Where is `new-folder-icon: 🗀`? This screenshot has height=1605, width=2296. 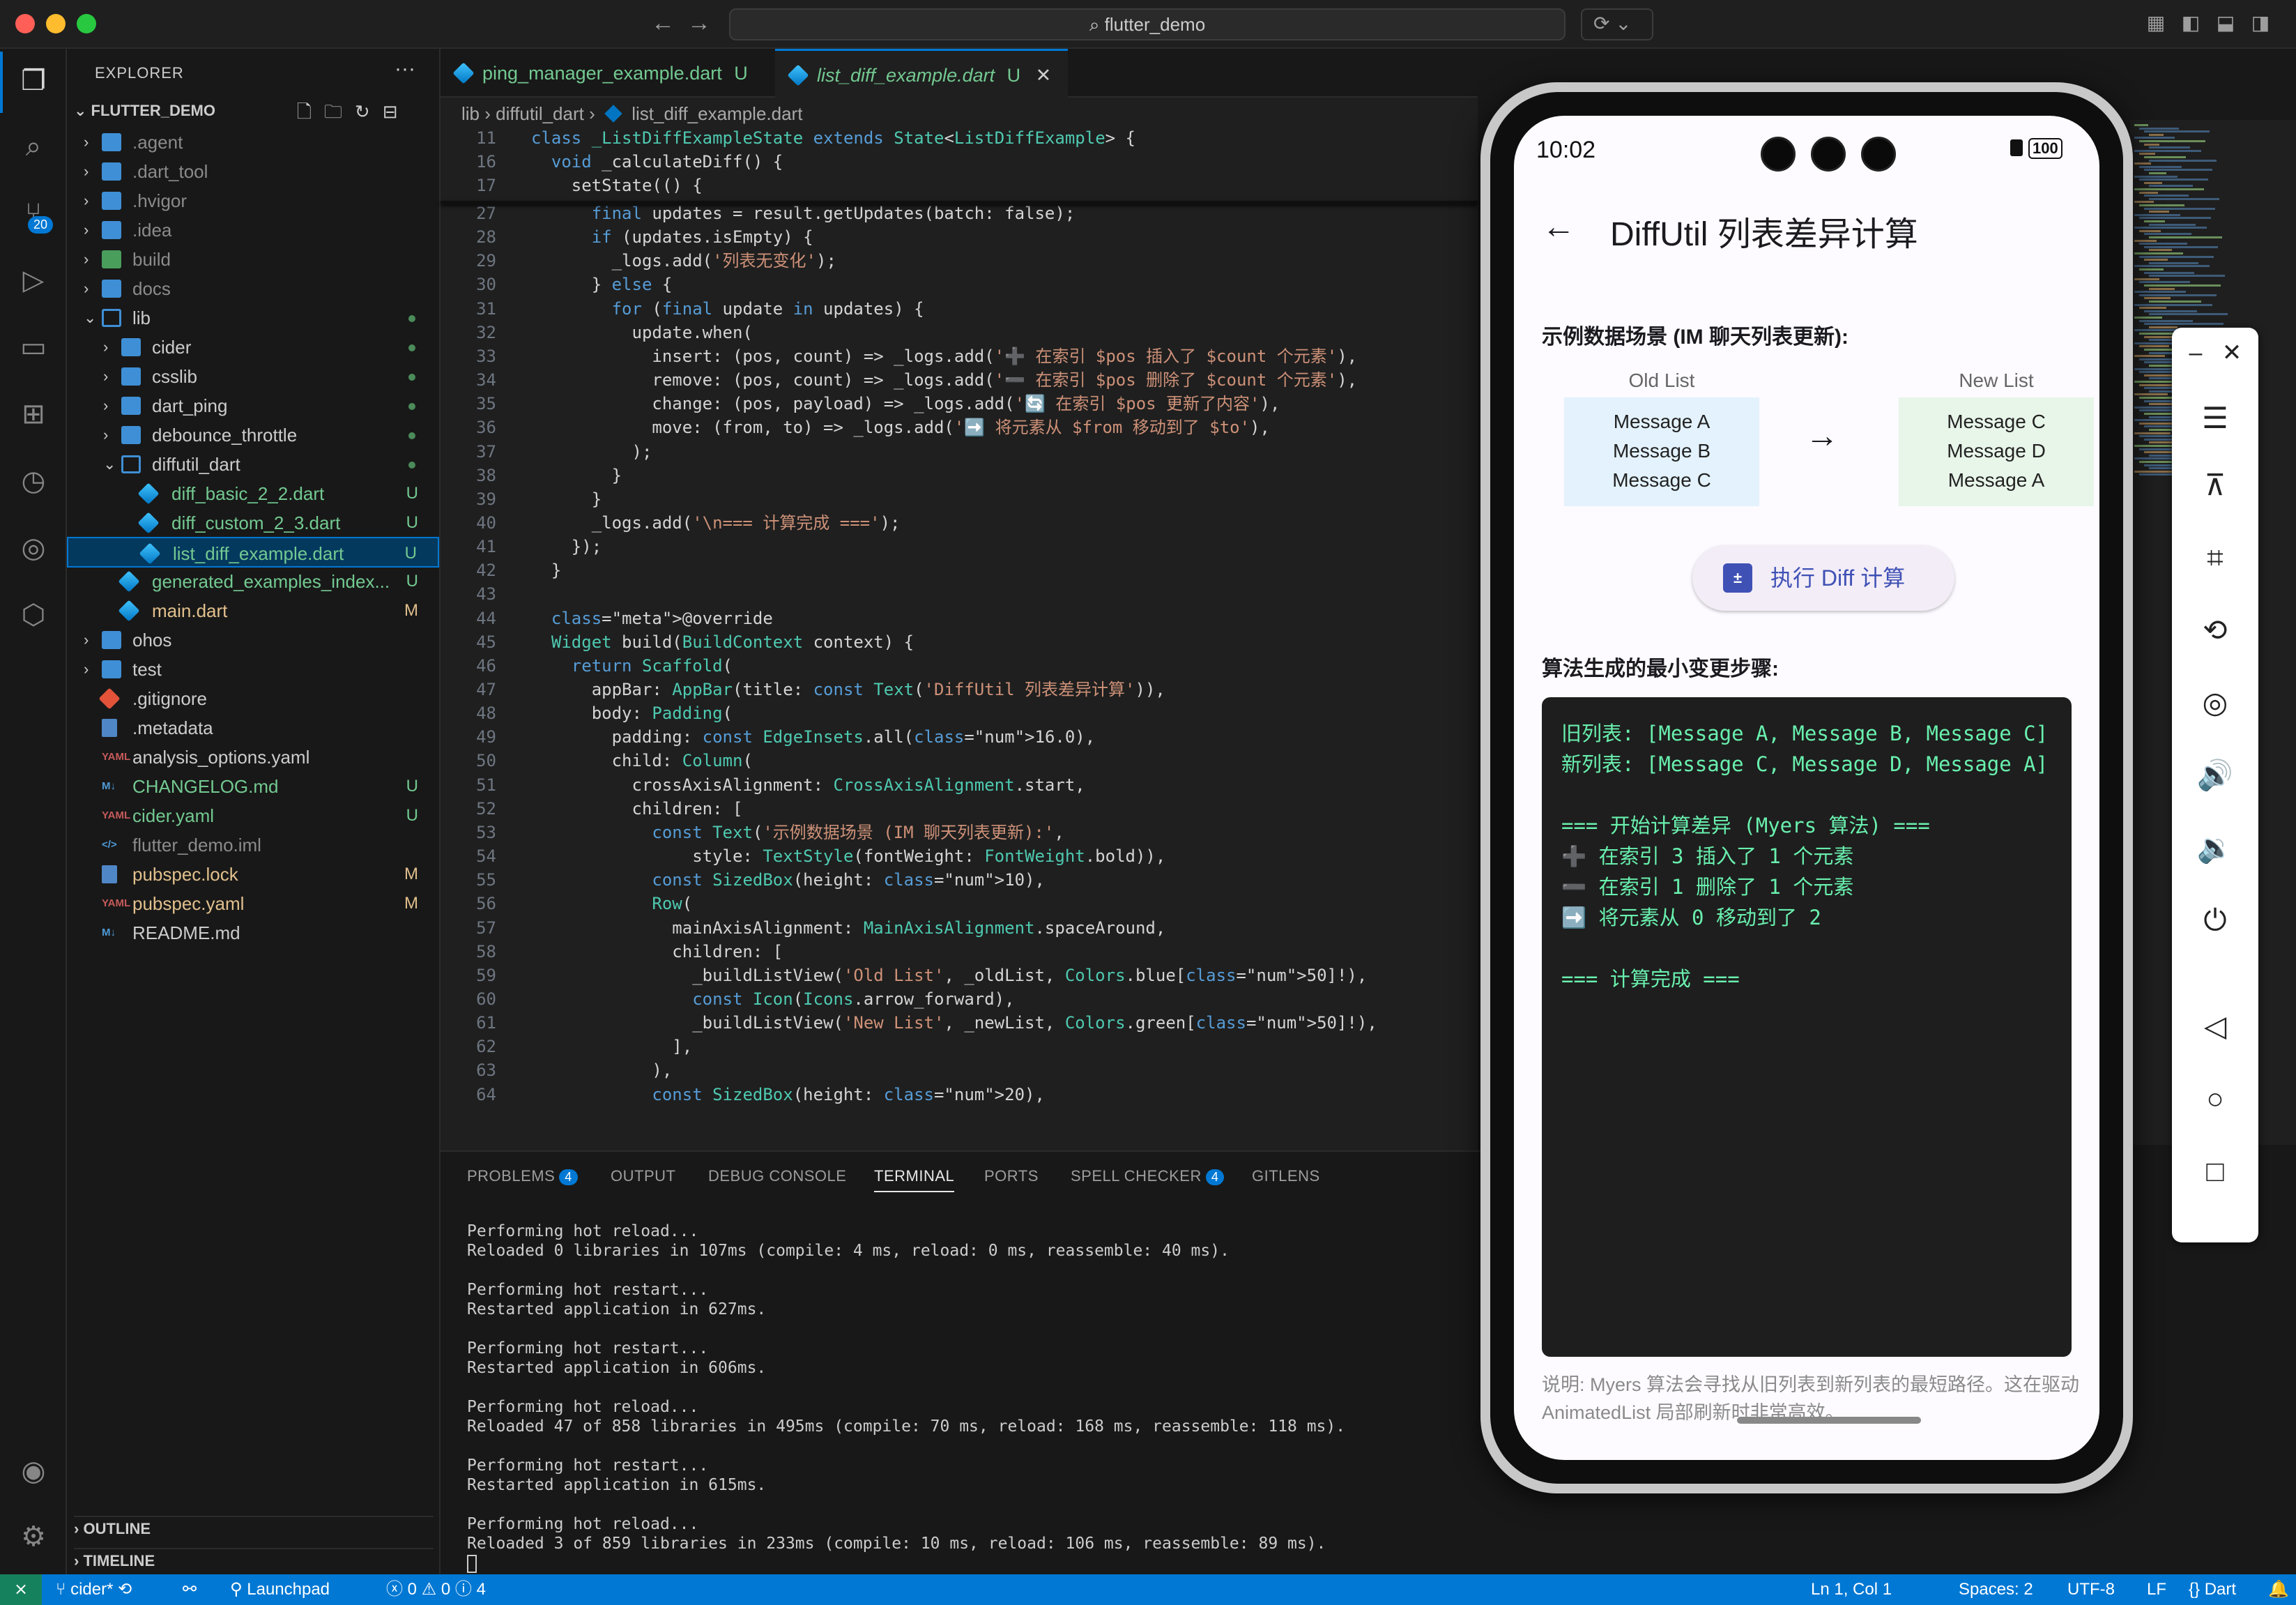 new-folder-icon: 🗀 is located at coordinates (339, 112).